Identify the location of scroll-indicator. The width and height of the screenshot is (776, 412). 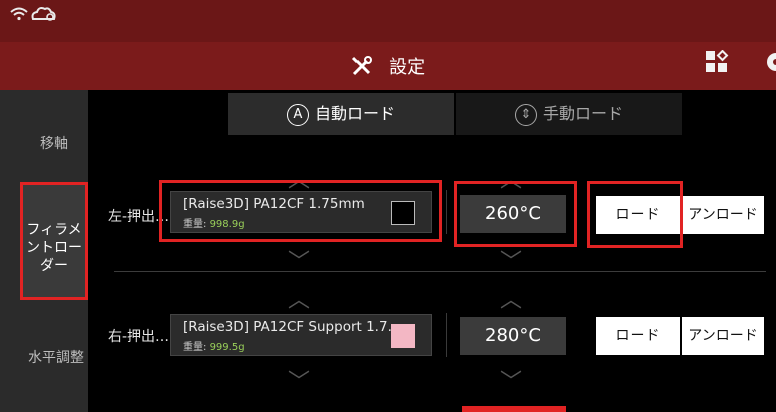
(514, 409).